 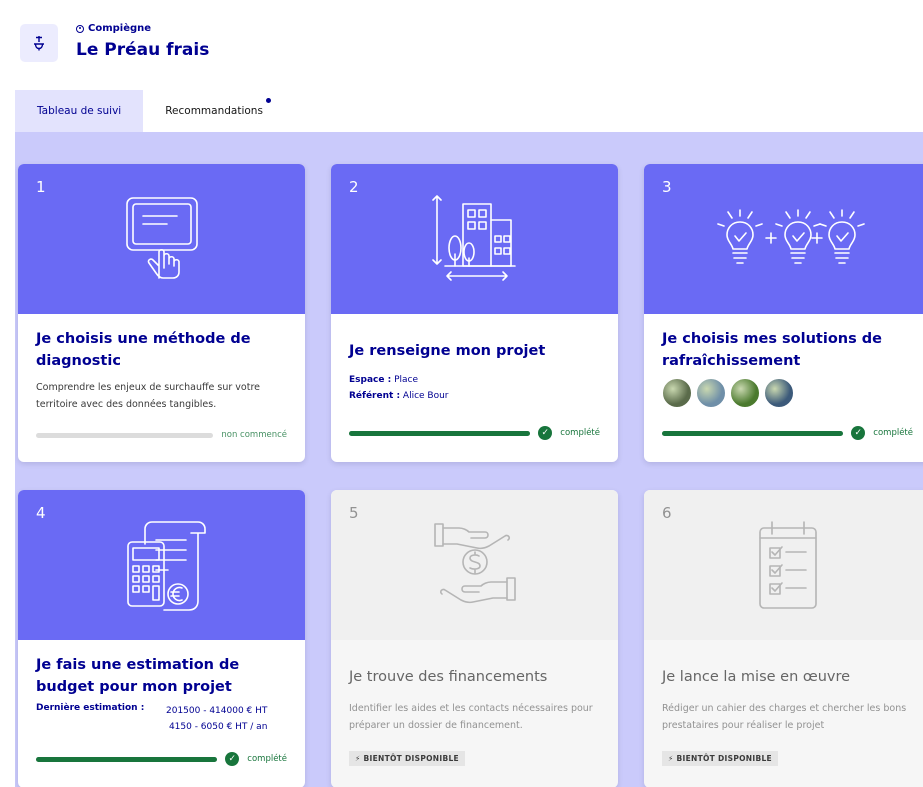 What do you see at coordinates (354, 513) in the screenshot?
I see `step-number: 5` at bounding box center [354, 513].